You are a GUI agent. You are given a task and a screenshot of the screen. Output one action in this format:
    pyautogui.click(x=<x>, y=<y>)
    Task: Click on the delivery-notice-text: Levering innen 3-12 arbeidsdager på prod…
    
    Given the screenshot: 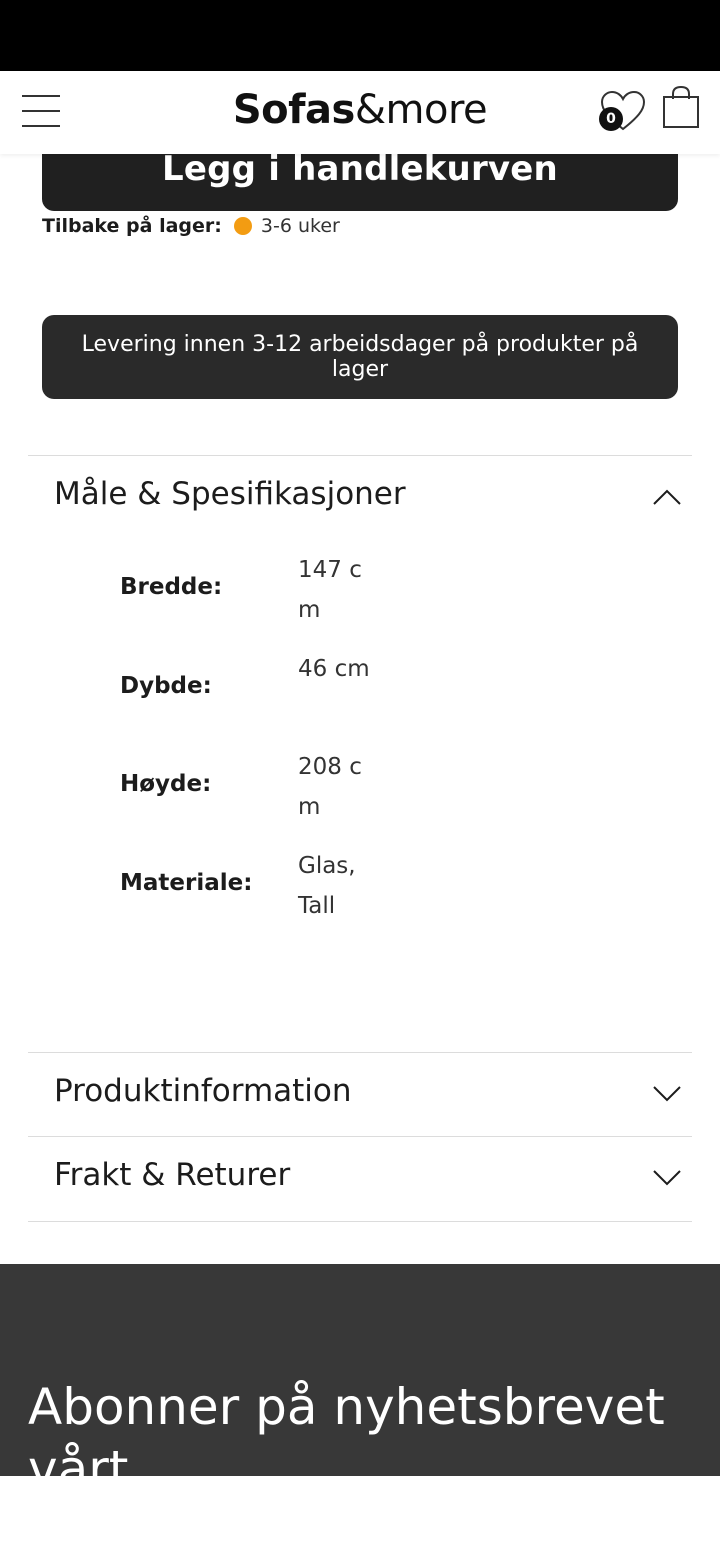 What is the action you would take?
    pyautogui.click(x=360, y=357)
    